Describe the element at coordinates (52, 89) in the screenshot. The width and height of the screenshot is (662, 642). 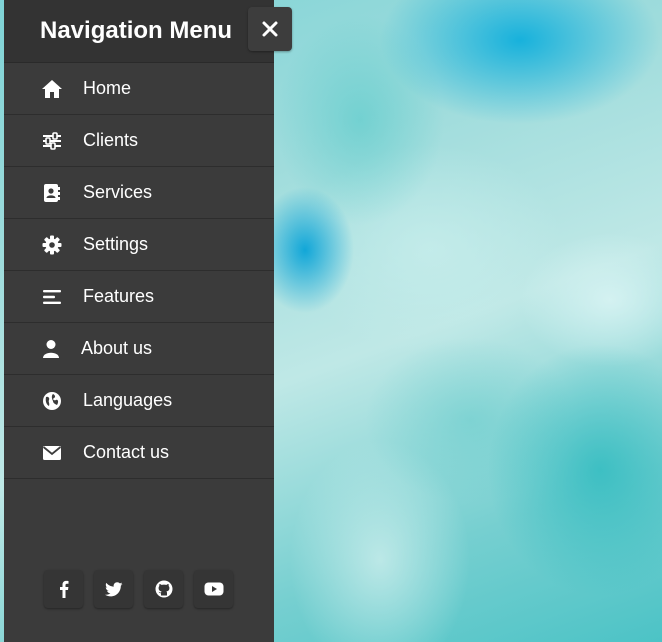
I see `home-icon` at that location.